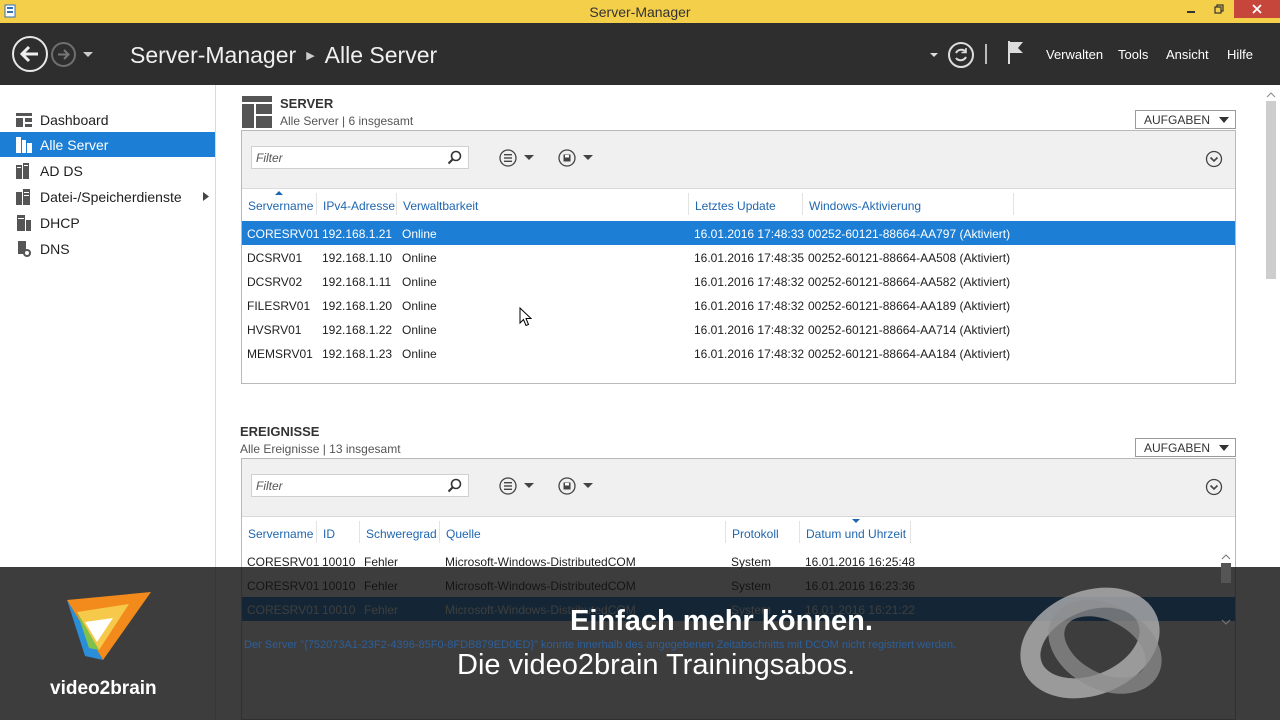  I want to click on forward-button, so click(63, 54).